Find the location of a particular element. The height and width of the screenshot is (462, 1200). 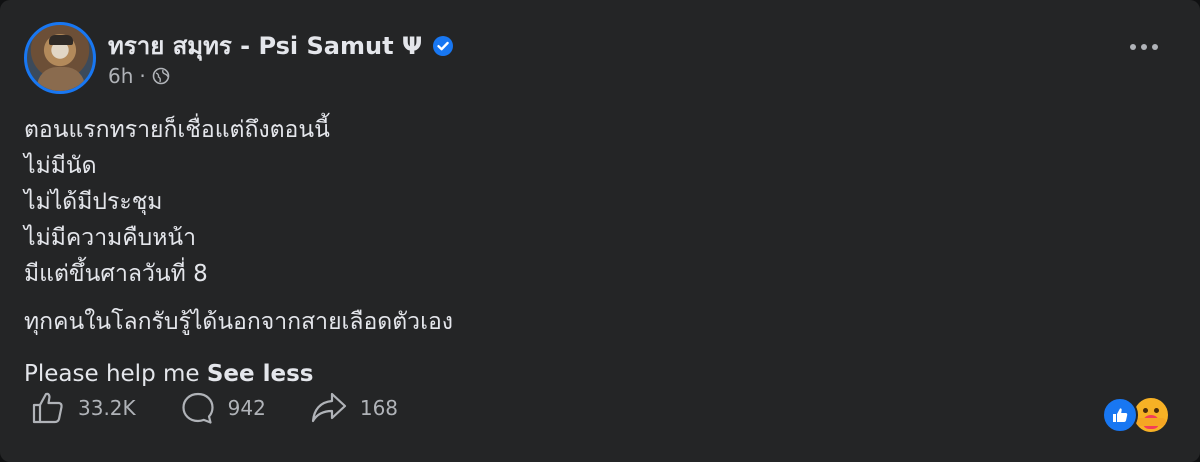

see-less-link: See less is located at coordinates (260, 374).